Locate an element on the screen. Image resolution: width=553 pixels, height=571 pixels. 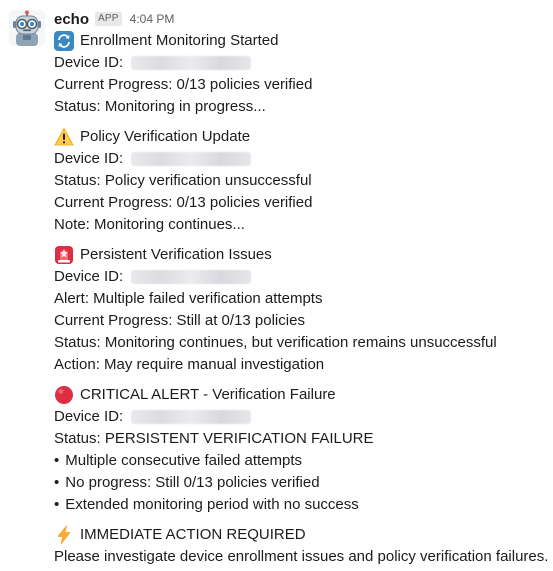
message-header: echo APP 4:04 PM is located at coordinates (301, 19).